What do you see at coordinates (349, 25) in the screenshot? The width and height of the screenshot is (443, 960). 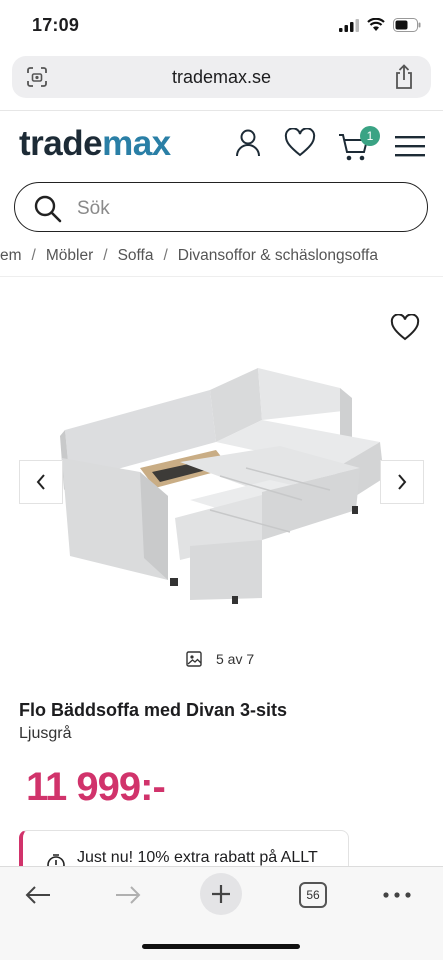 I see `cellular-signal-icon` at bounding box center [349, 25].